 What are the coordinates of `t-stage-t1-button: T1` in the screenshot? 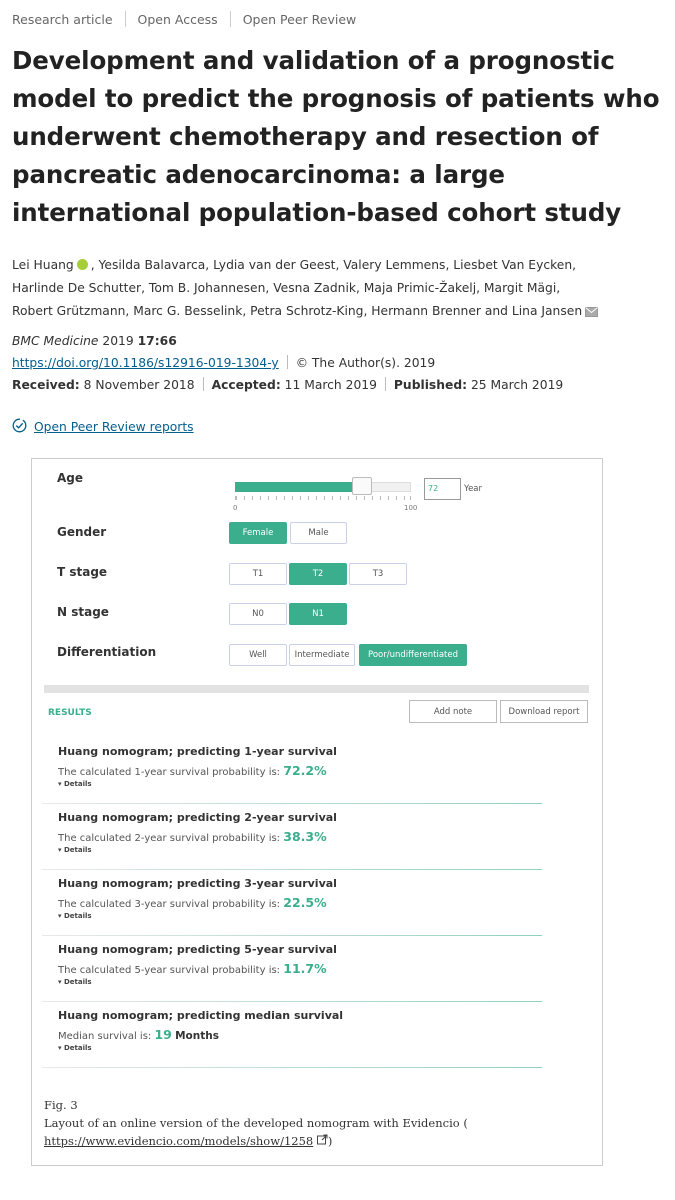 It's located at (258, 574).